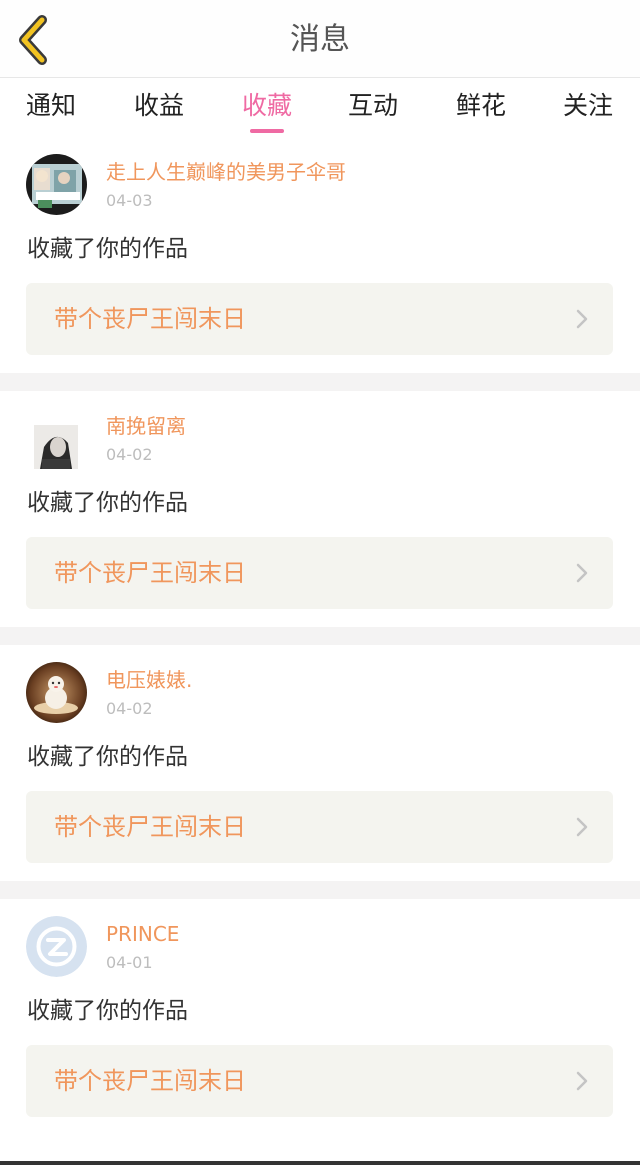  I want to click on tab-interactions: 互动, so click(373, 106).